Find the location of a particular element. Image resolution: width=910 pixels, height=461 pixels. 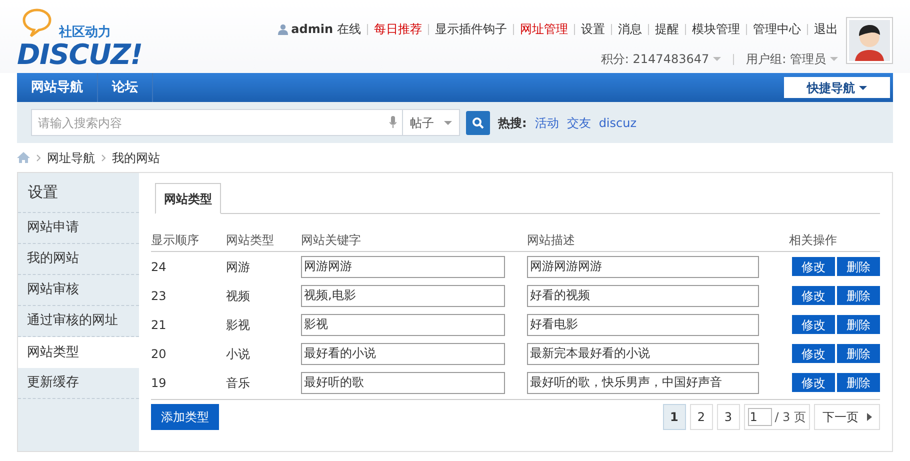

hot-search-link: discuz is located at coordinates (617, 123).